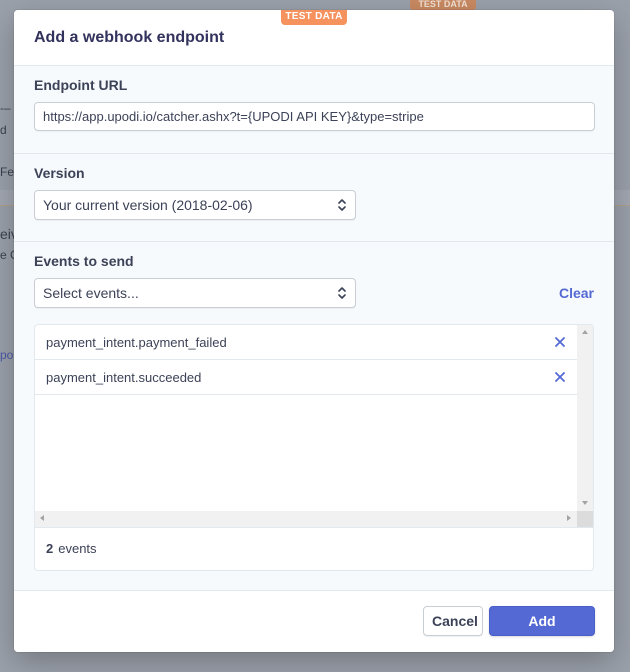 The height and width of the screenshot is (672, 630). What do you see at coordinates (443, 5) in the screenshot?
I see `background-test-badge: TEST DATA` at bounding box center [443, 5].